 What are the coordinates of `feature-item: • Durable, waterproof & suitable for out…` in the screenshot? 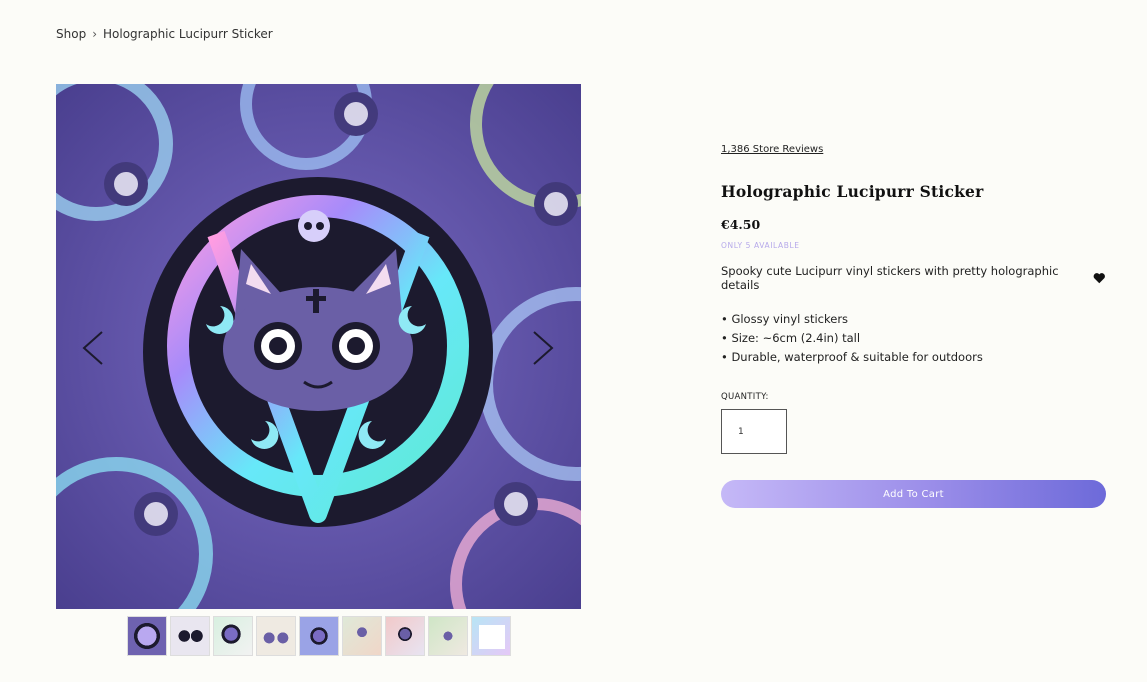 It's located at (852, 357).